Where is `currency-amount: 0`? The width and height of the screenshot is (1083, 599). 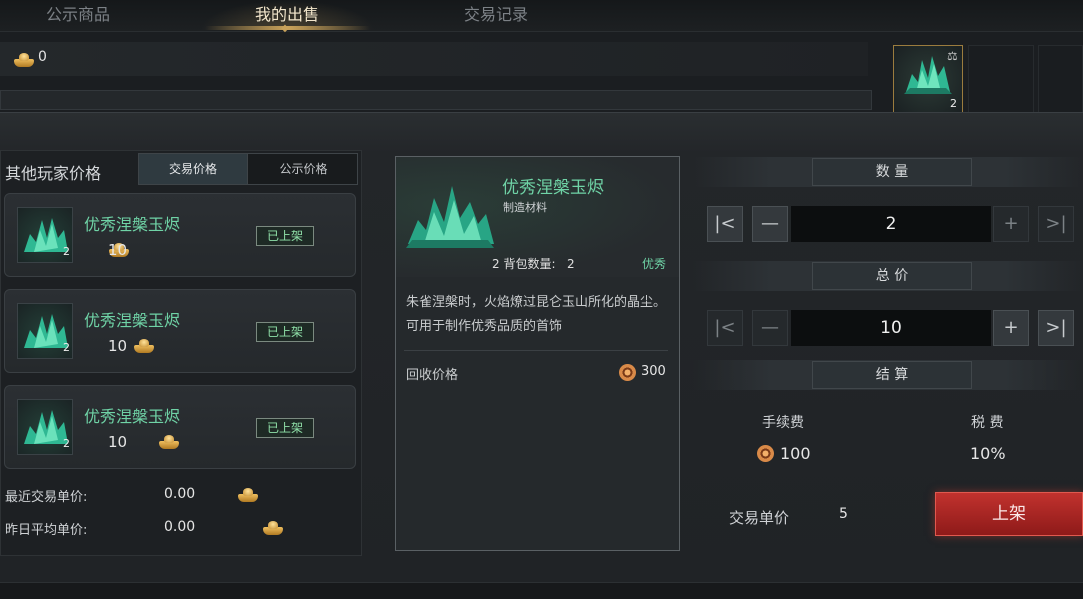 currency-amount: 0 is located at coordinates (42, 57).